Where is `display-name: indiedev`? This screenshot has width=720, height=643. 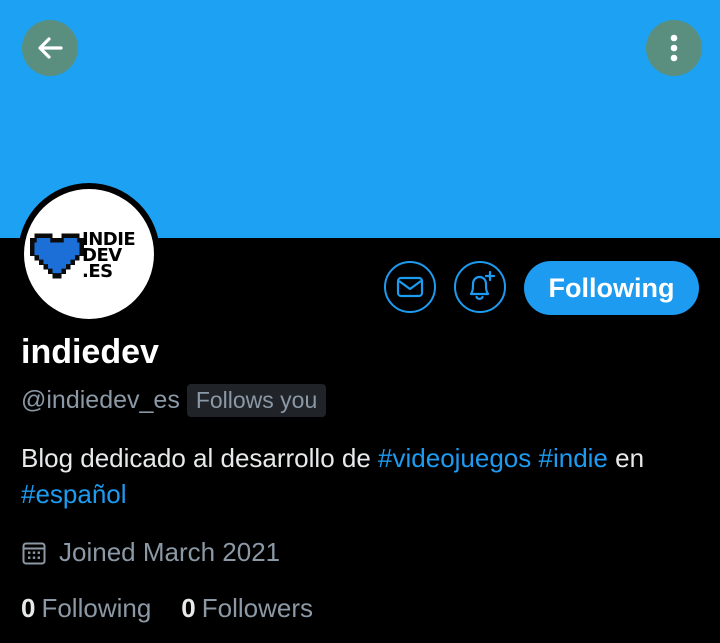 display-name: indiedev is located at coordinates (90, 352).